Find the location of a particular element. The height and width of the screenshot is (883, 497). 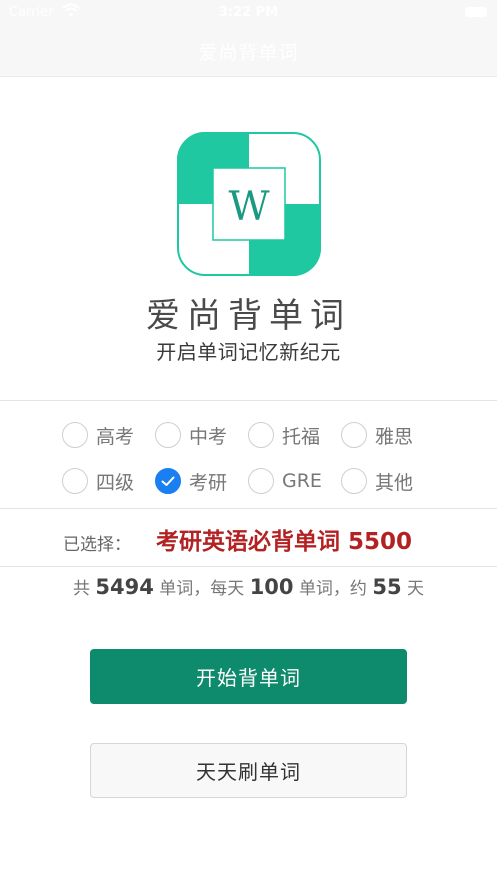

option-label: 中考 is located at coordinates (208, 436).